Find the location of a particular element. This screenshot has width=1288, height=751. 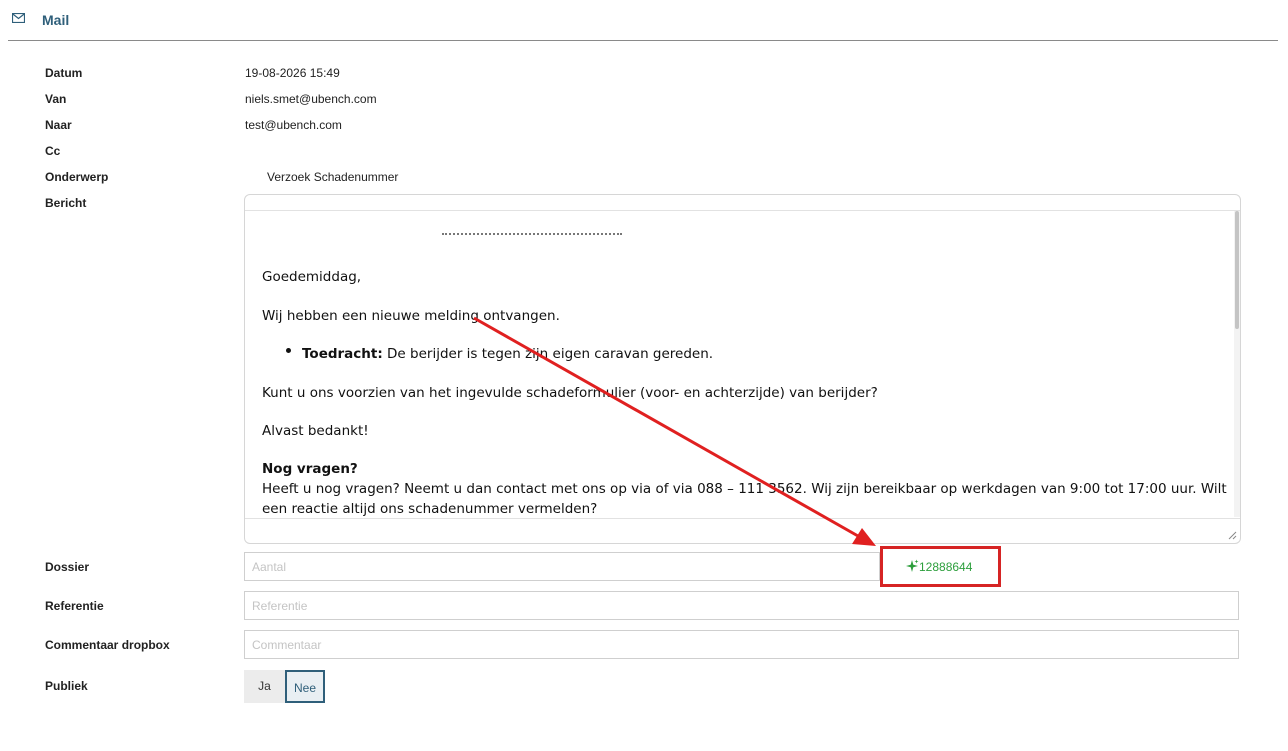

bullet-label: Toedracht: is located at coordinates (342, 354).